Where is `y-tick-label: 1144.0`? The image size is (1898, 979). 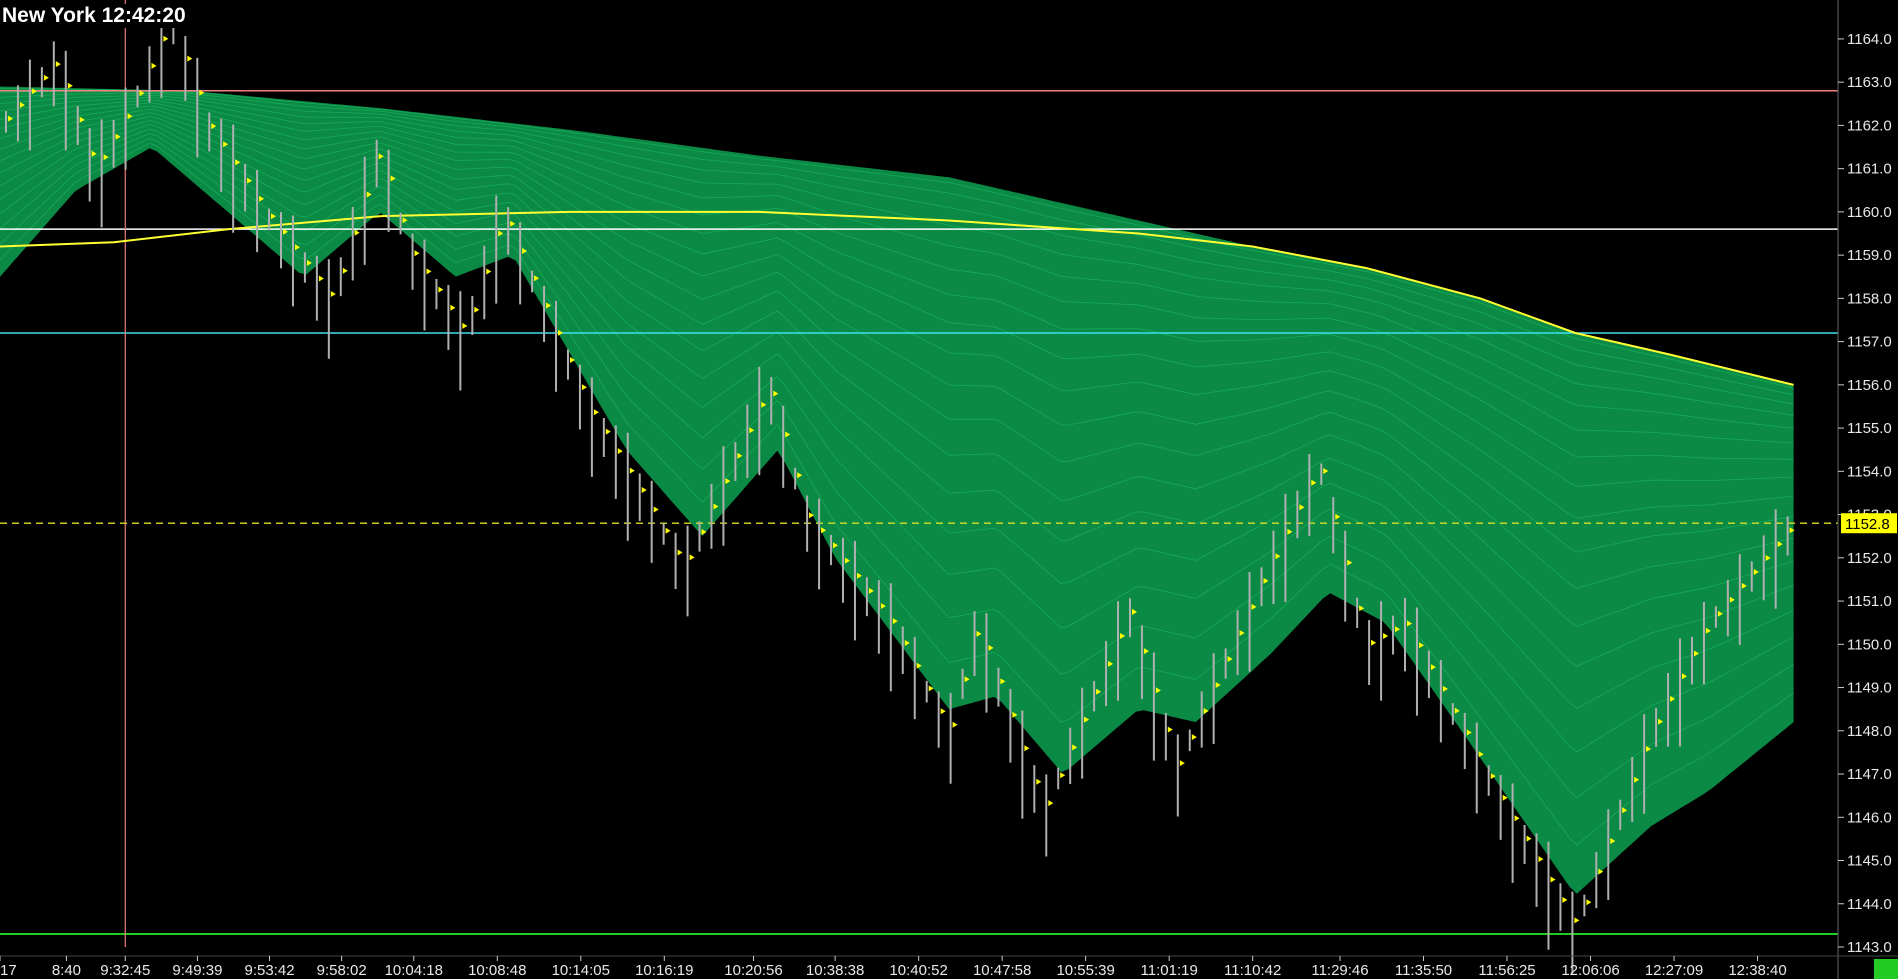
y-tick-label: 1144.0 is located at coordinates (1869, 904).